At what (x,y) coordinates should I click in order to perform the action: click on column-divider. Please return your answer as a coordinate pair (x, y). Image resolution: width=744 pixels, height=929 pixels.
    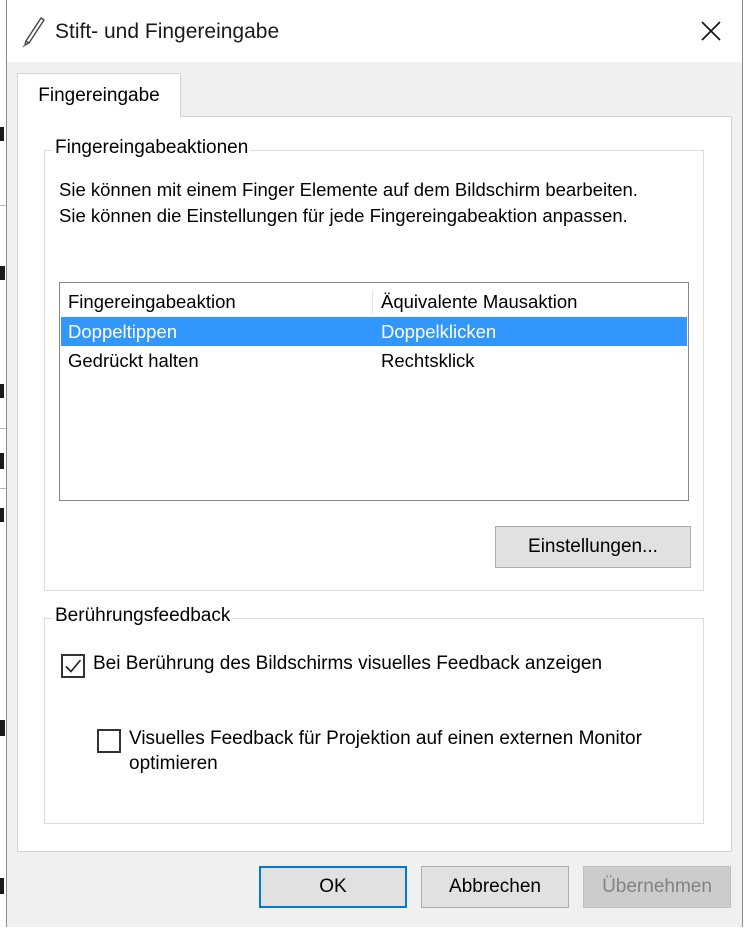
    Looking at the image, I should click on (372, 302).